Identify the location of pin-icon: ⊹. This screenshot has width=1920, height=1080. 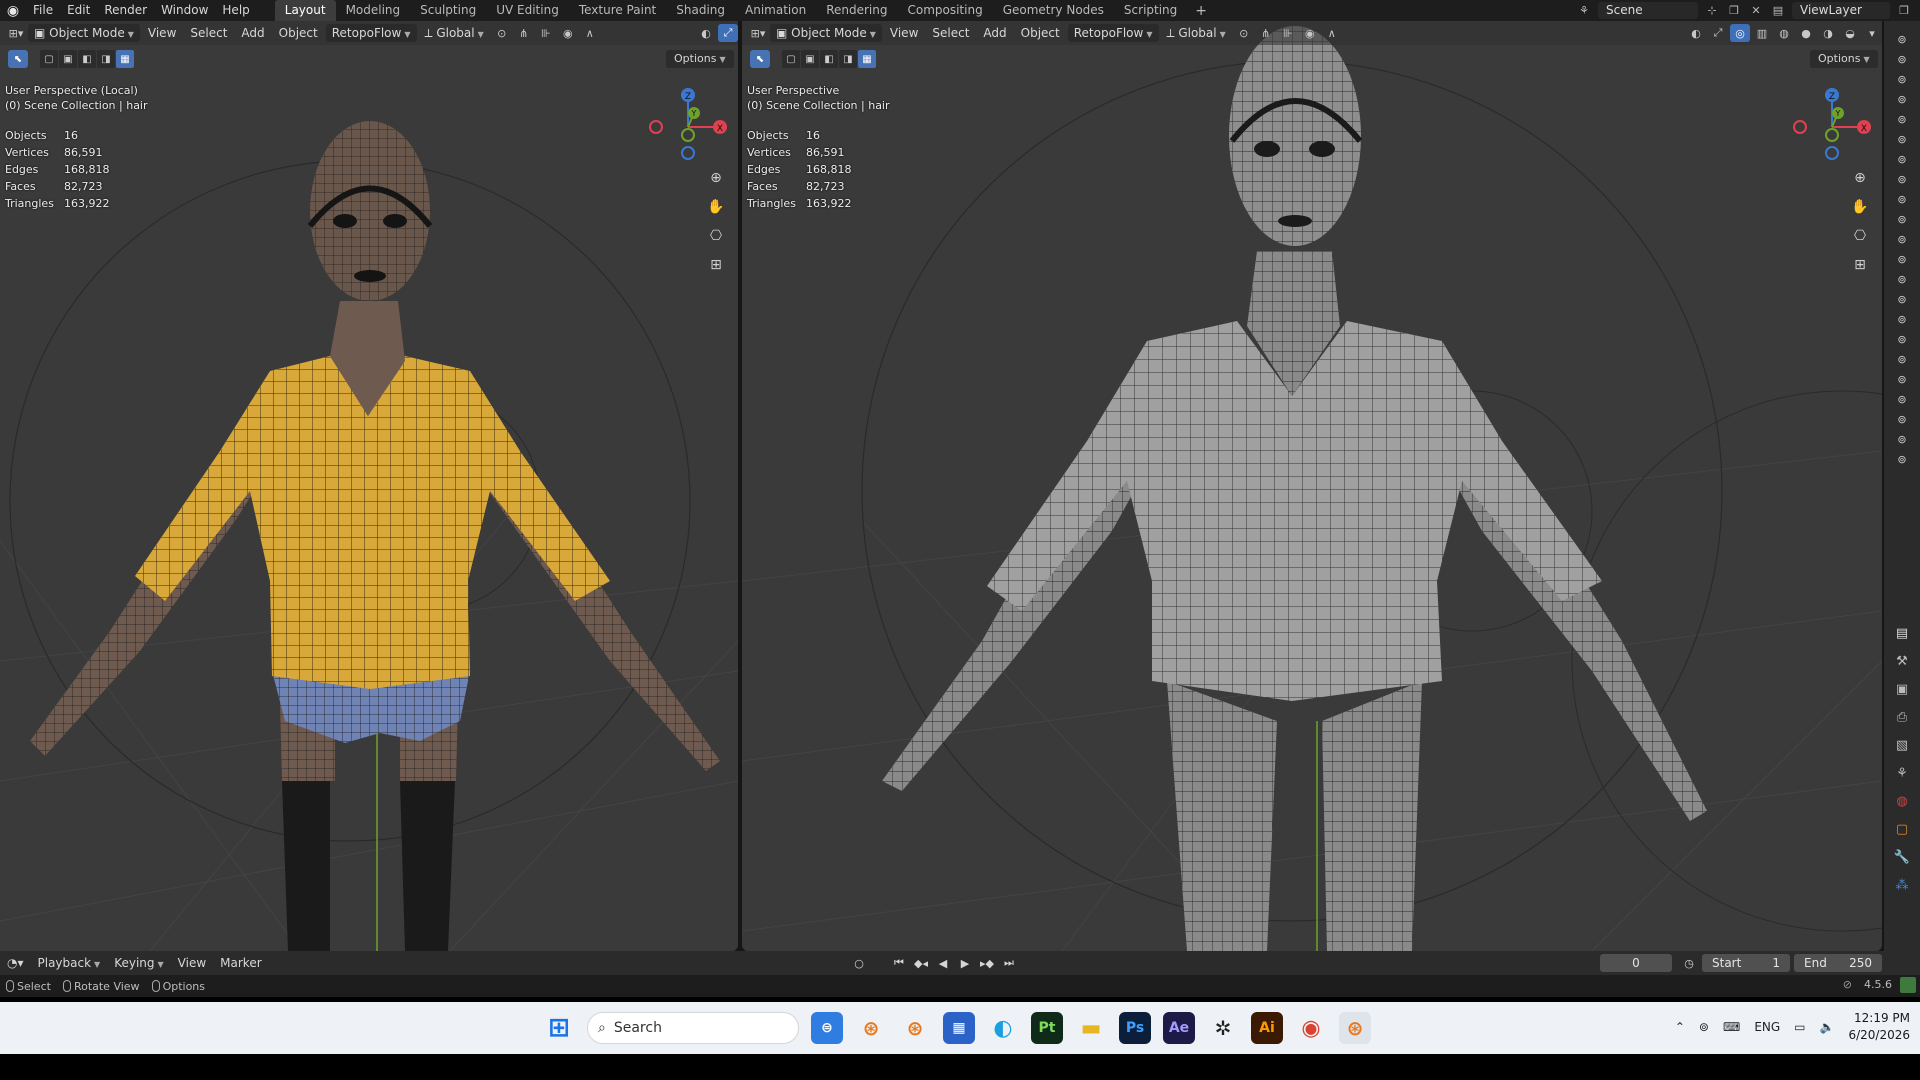
(1712, 11).